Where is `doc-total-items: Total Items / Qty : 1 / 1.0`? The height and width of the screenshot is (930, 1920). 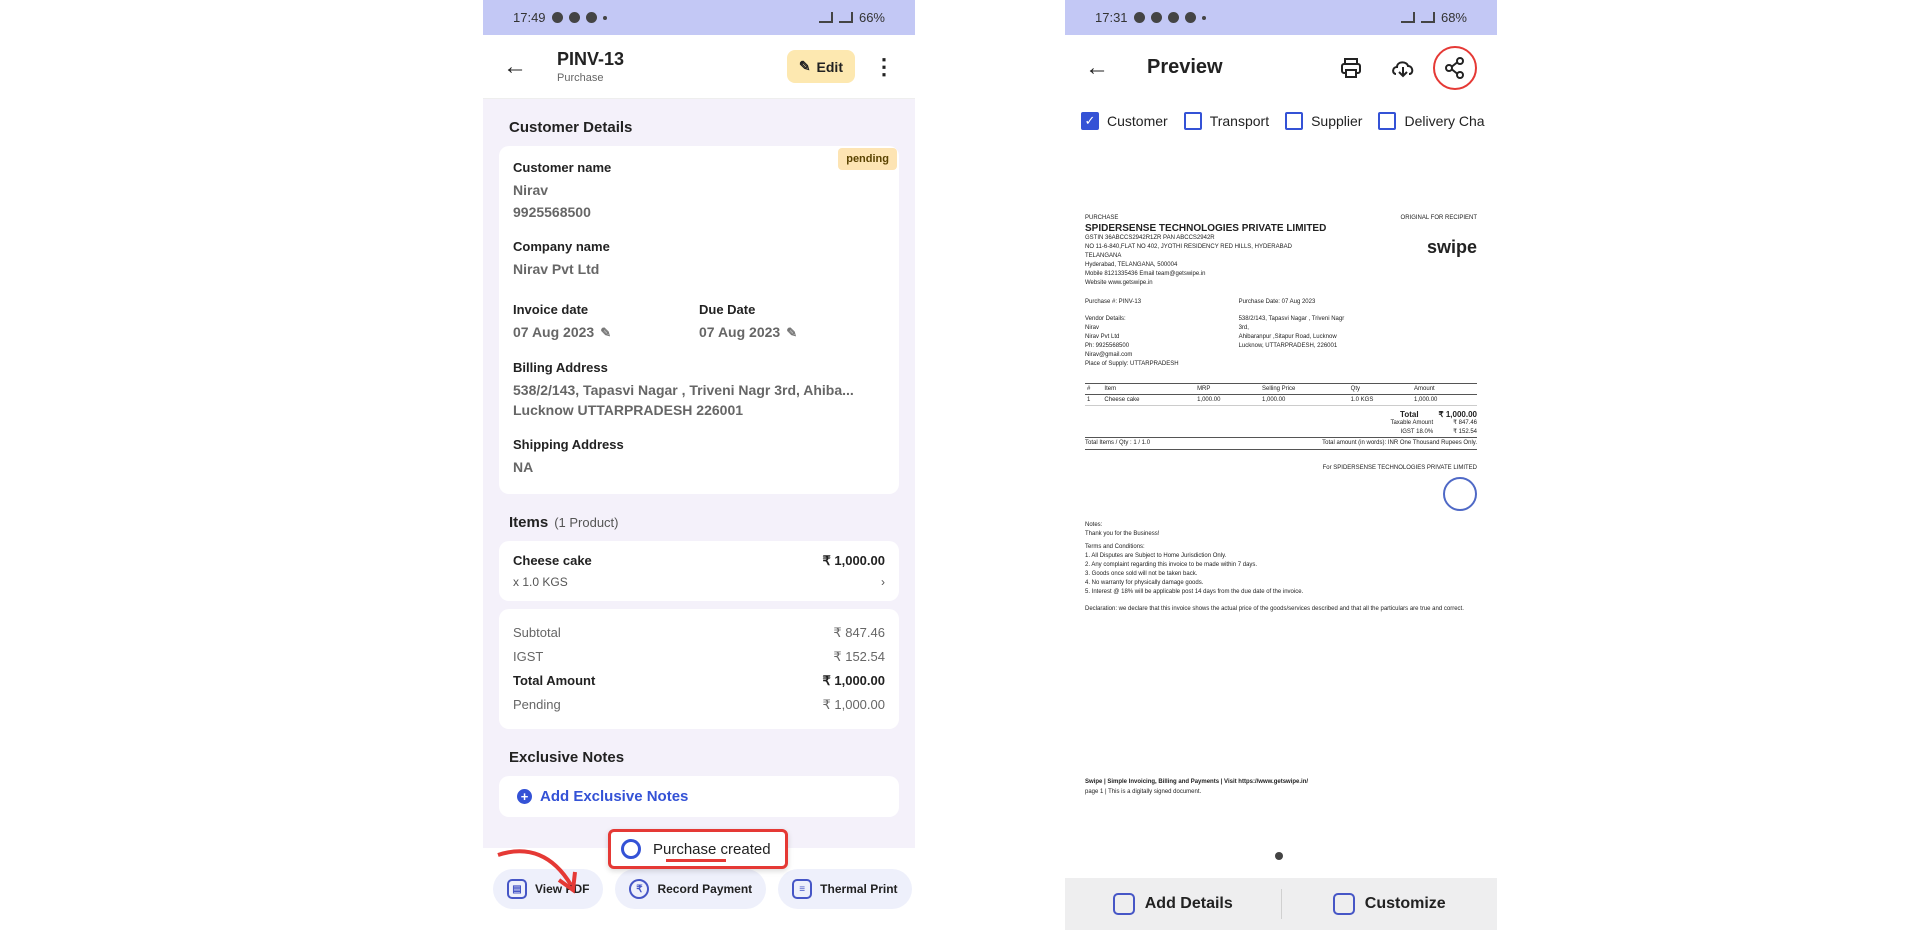 doc-total-items: Total Items / Qty : 1 / 1.0 is located at coordinates (1118, 443).